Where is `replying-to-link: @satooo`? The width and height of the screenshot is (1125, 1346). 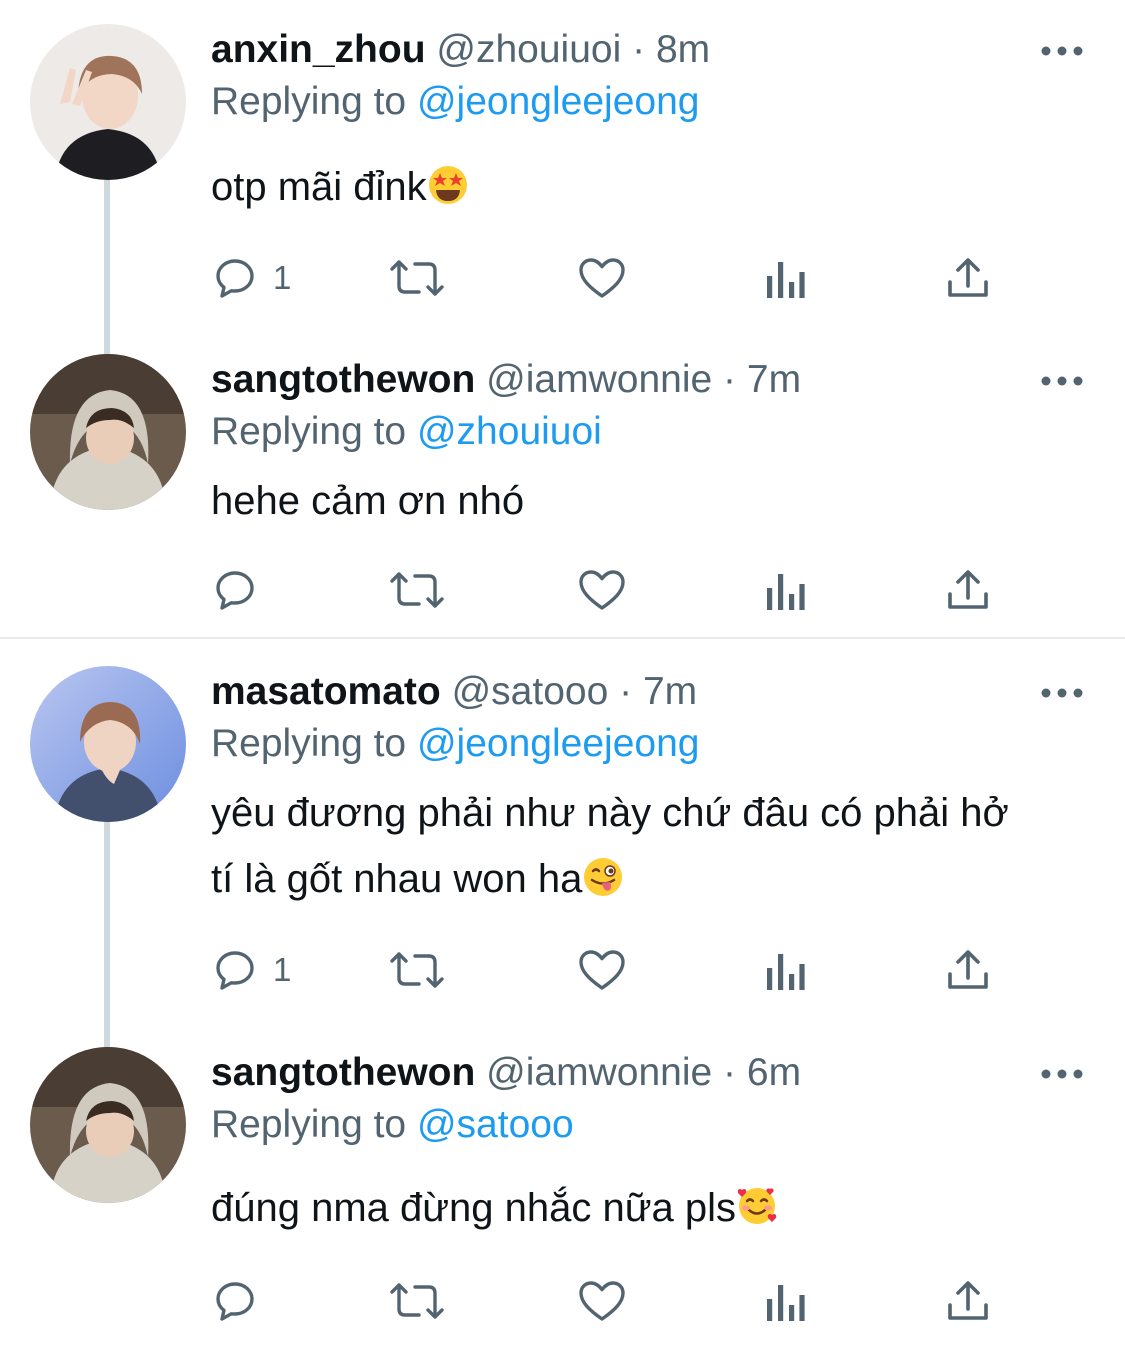
replying-to-link: @satooo is located at coordinates (495, 1124).